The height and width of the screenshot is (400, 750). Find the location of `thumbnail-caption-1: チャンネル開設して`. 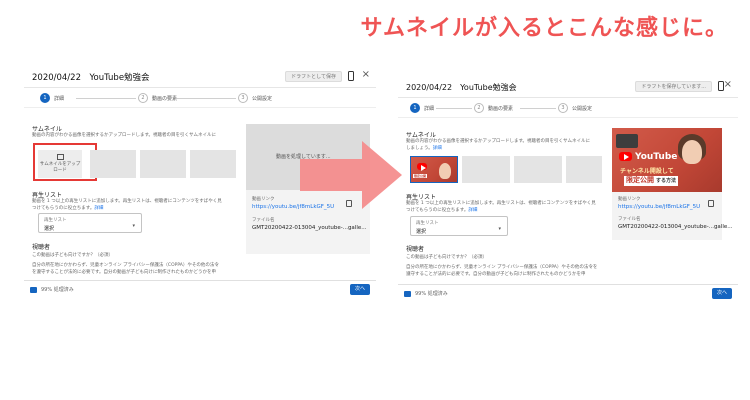

thumbnail-caption-1: チャンネル開設して is located at coordinates (647, 171).